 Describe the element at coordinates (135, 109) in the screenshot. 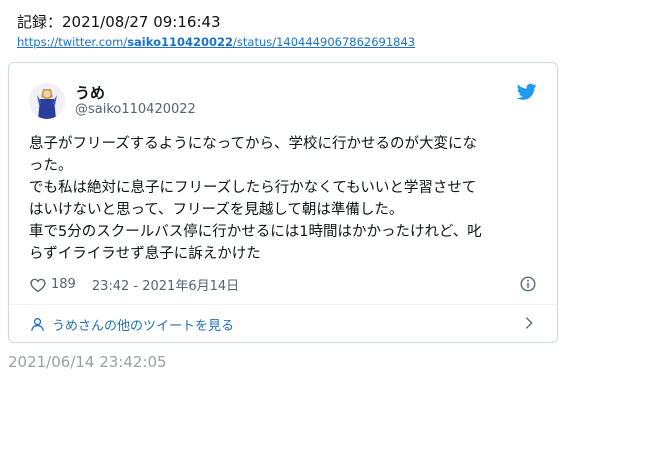

I see `user-handle: @saiko110420022` at that location.